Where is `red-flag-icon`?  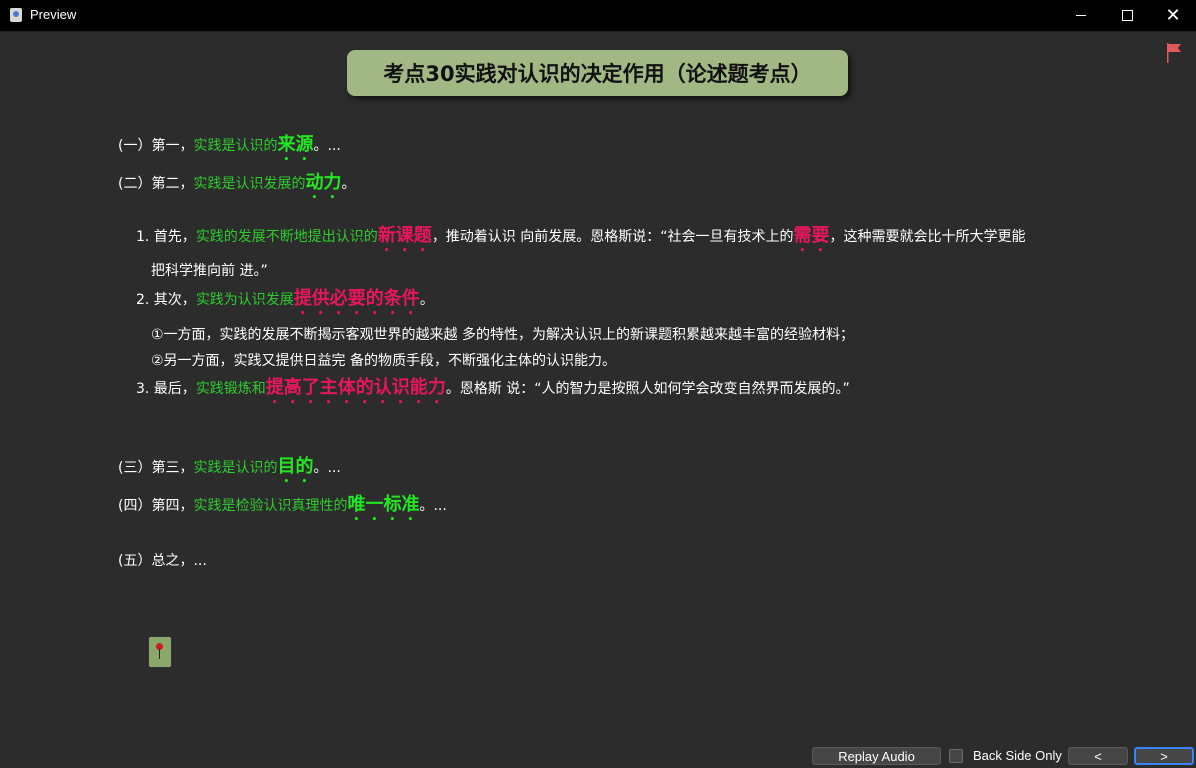 red-flag-icon is located at coordinates (1174, 53).